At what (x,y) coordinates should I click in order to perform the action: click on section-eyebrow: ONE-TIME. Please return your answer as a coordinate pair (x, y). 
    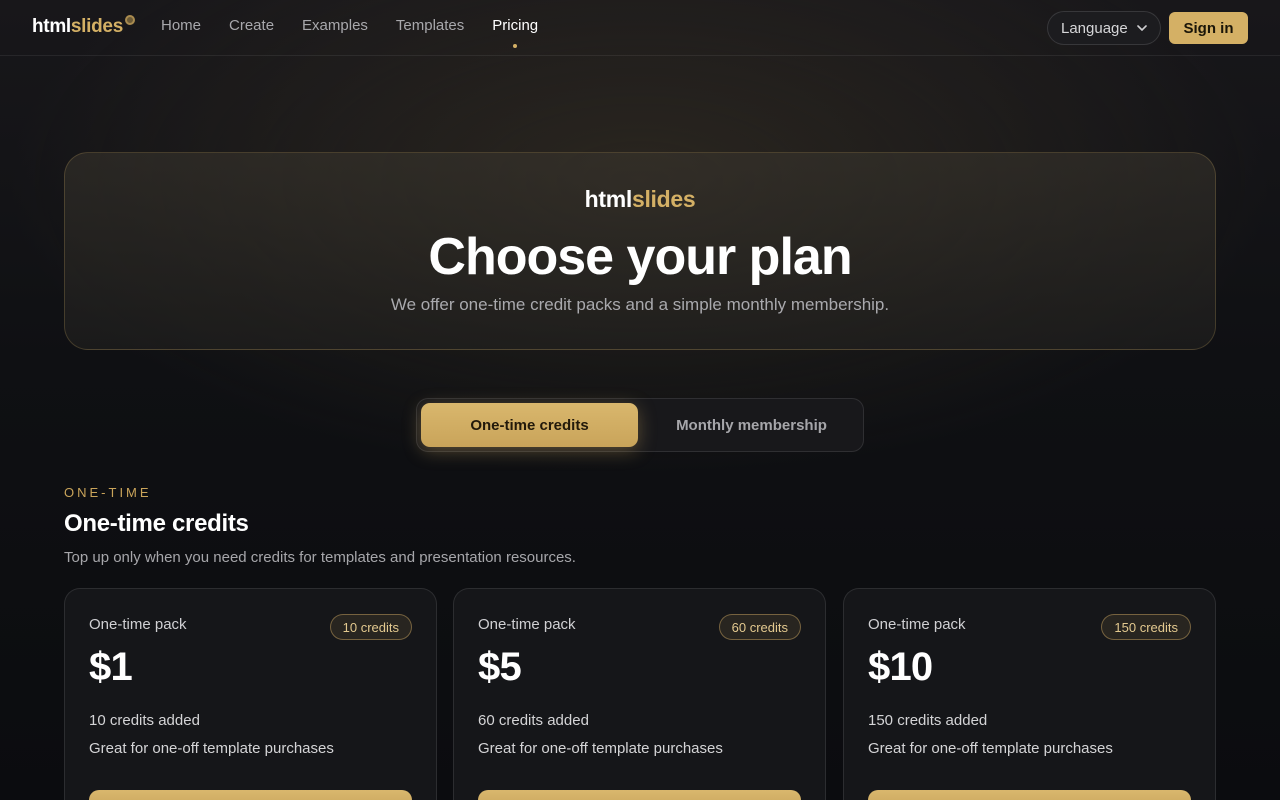
    Looking at the image, I should click on (108, 492).